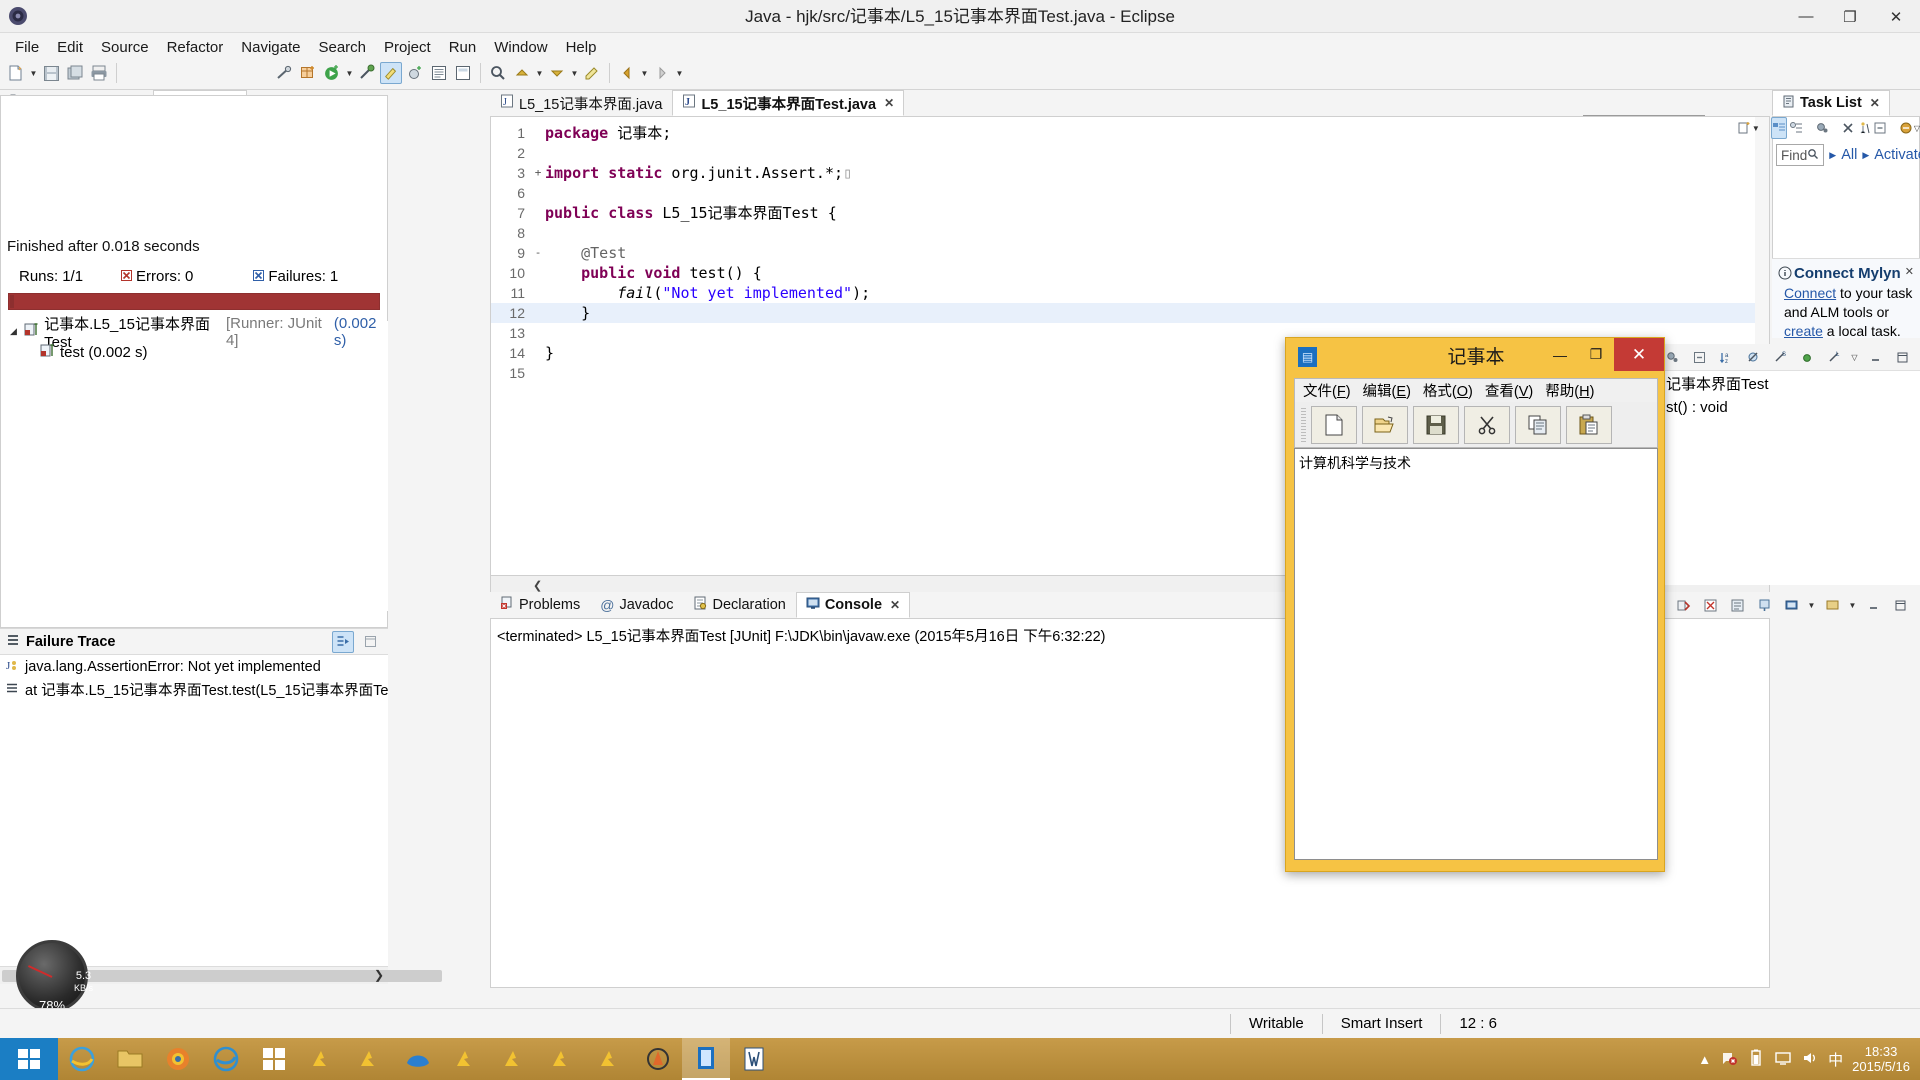 The height and width of the screenshot is (1080, 1920). Describe the element at coordinates (1810, 1059) in the screenshot. I see `volume-icon` at that location.